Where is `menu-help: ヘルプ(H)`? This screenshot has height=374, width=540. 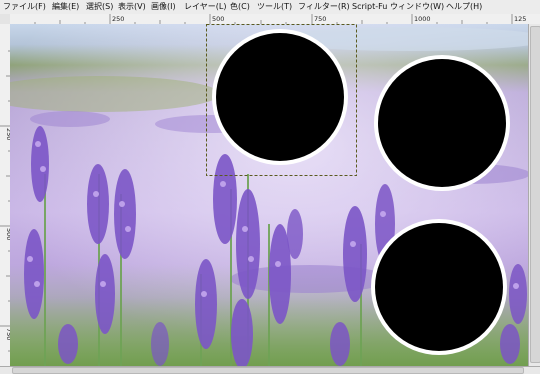 menu-help: ヘルプ(H) is located at coordinates (464, 7).